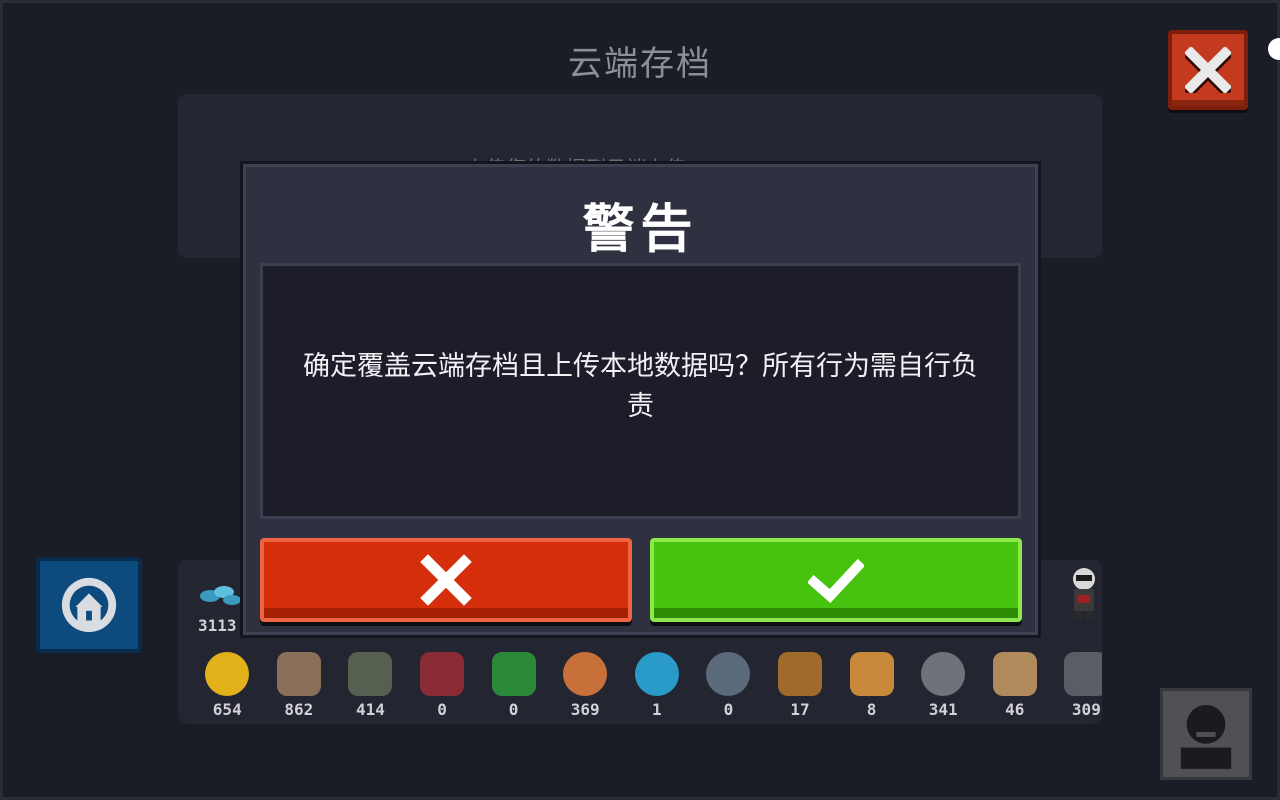  What do you see at coordinates (220, 595) in the screenshot?
I see `gems-icon` at bounding box center [220, 595].